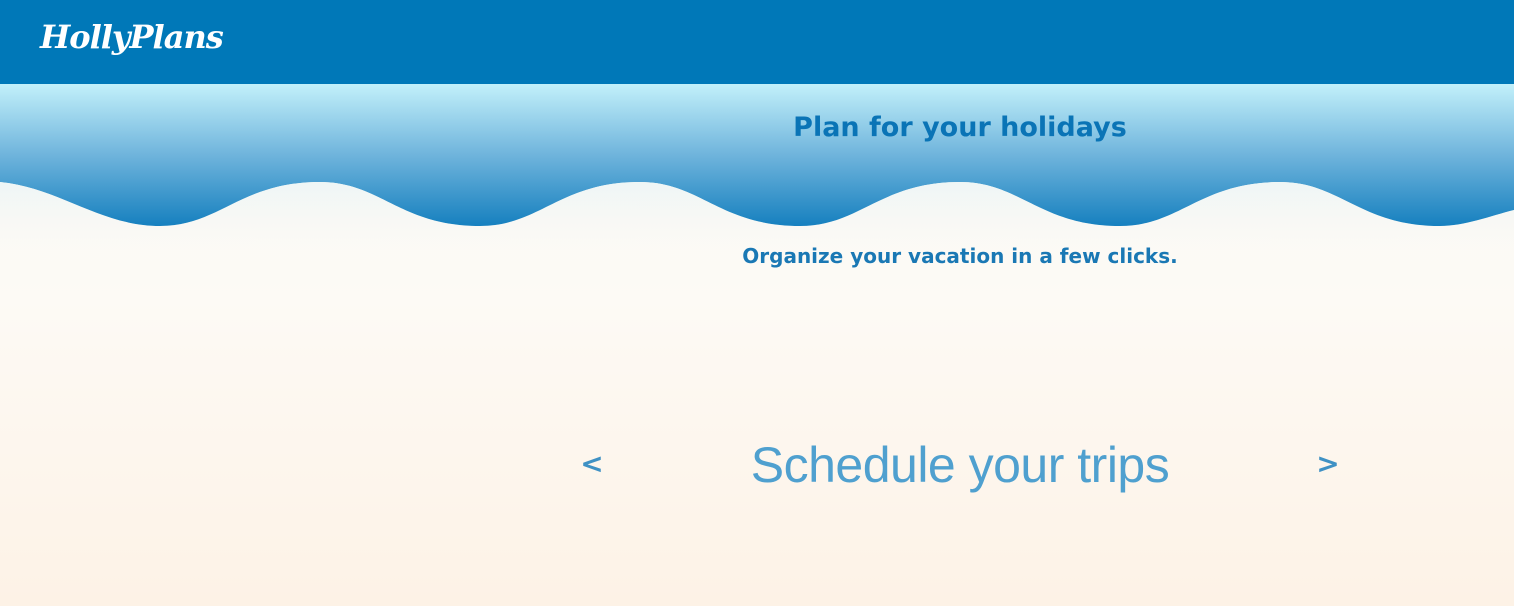 This screenshot has height=606, width=1514. I want to click on slide-title: Schedule your trips, so click(960, 465).